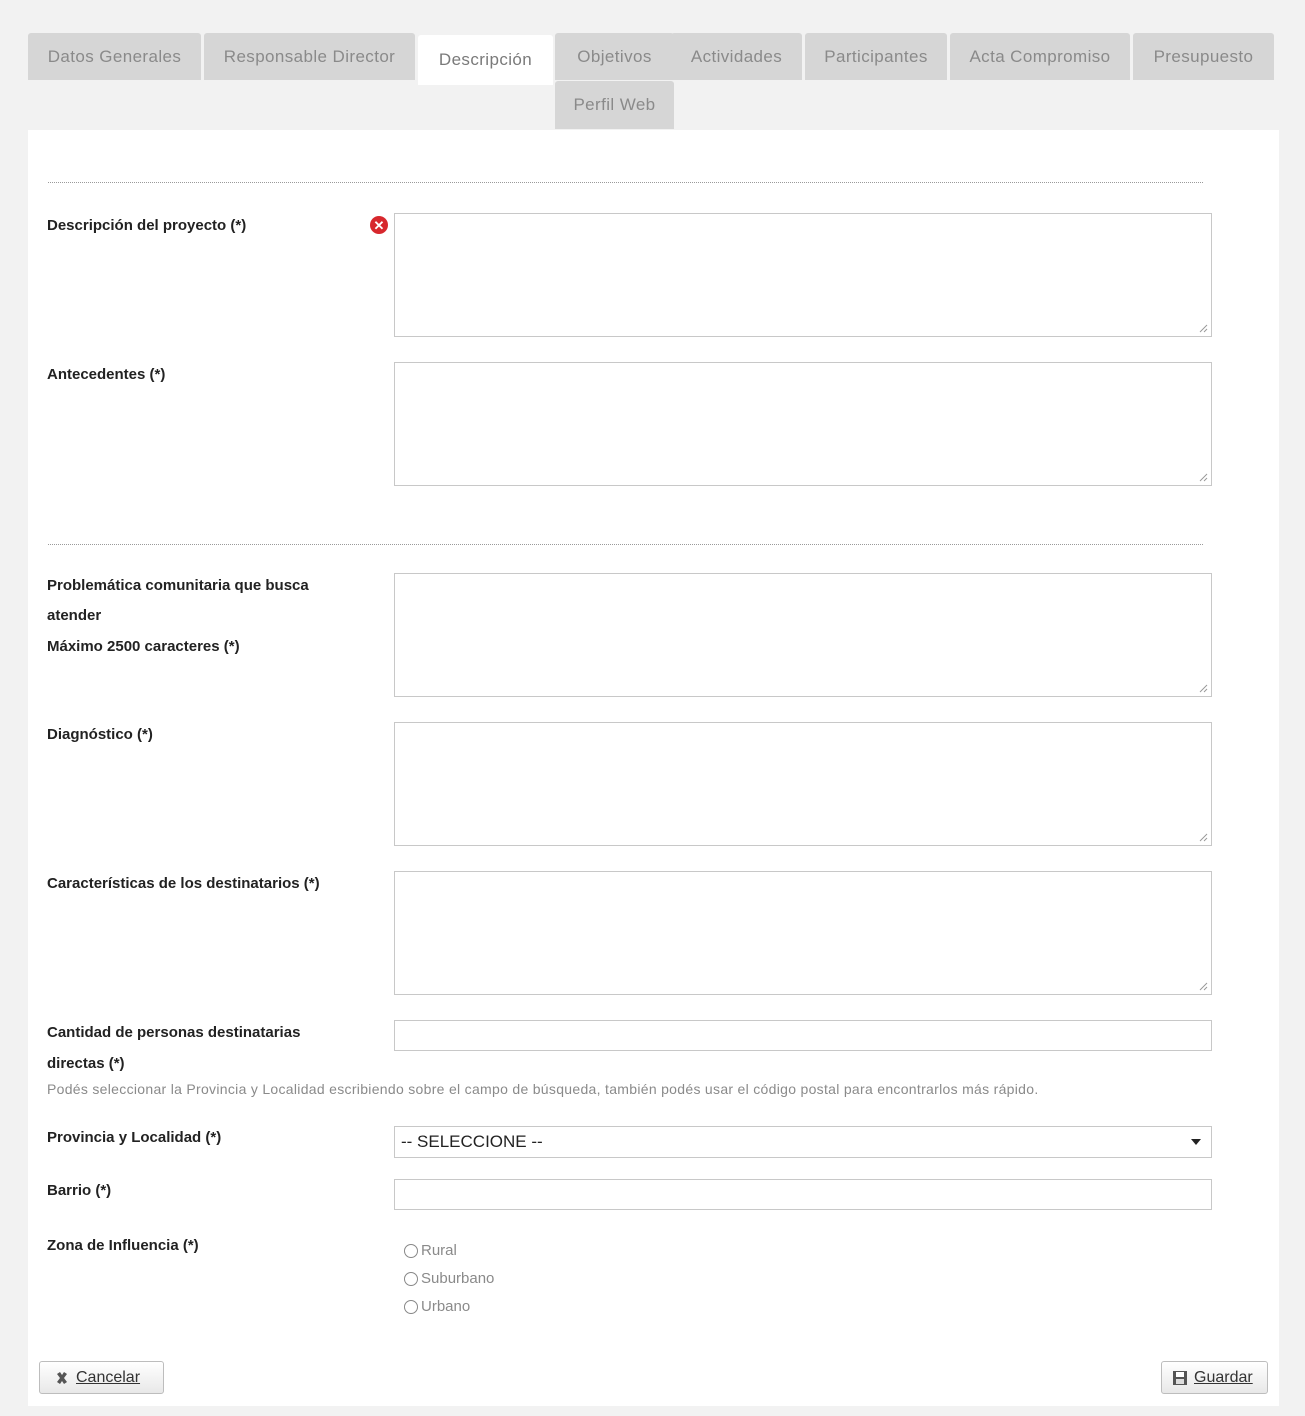  Describe the element at coordinates (147, 225) in the screenshot. I see `descripcion-label: Descripción del proyecto (*)` at that location.